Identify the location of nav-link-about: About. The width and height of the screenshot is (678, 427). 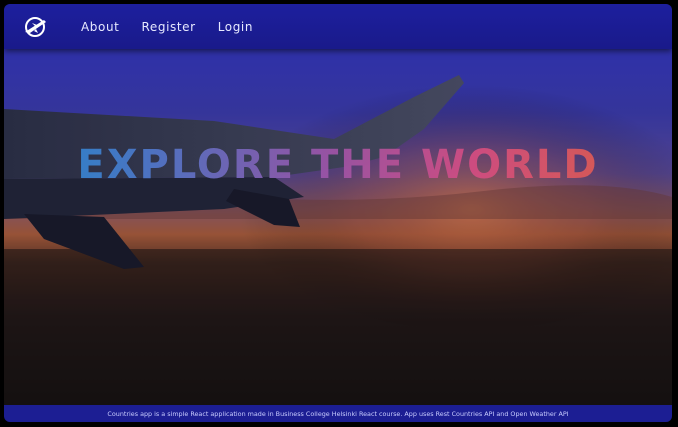
(100, 27).